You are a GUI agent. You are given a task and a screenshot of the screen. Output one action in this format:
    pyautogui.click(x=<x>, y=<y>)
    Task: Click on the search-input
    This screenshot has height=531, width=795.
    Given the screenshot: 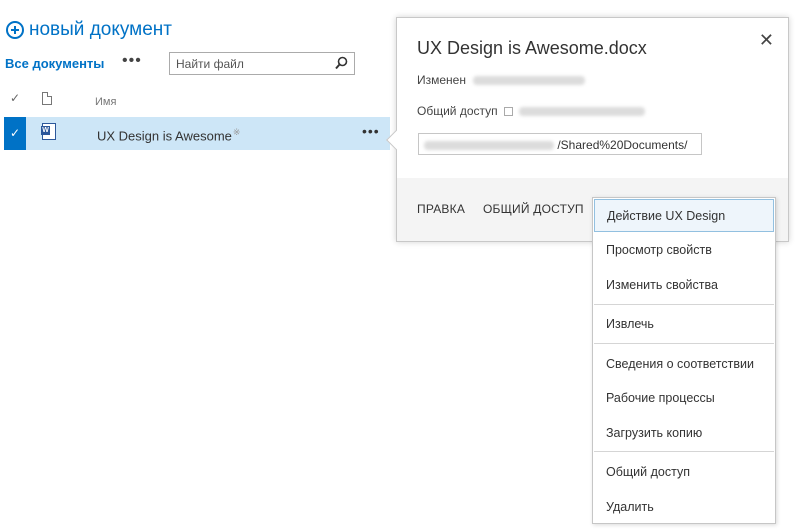 What is the action you would take?
    pyautogui.click(x=250, y=63)
    